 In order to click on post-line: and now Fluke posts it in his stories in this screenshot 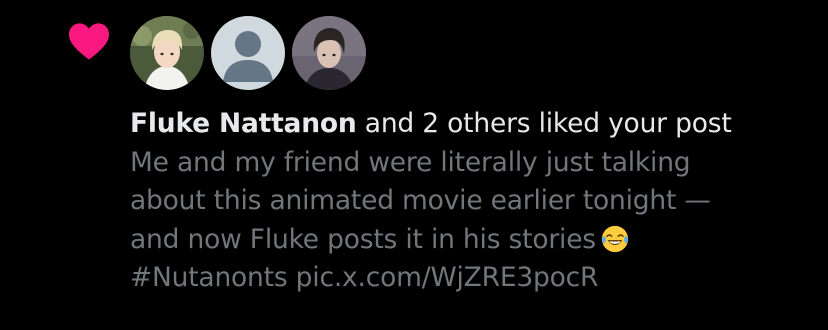, I will do `click(470, 240)`.